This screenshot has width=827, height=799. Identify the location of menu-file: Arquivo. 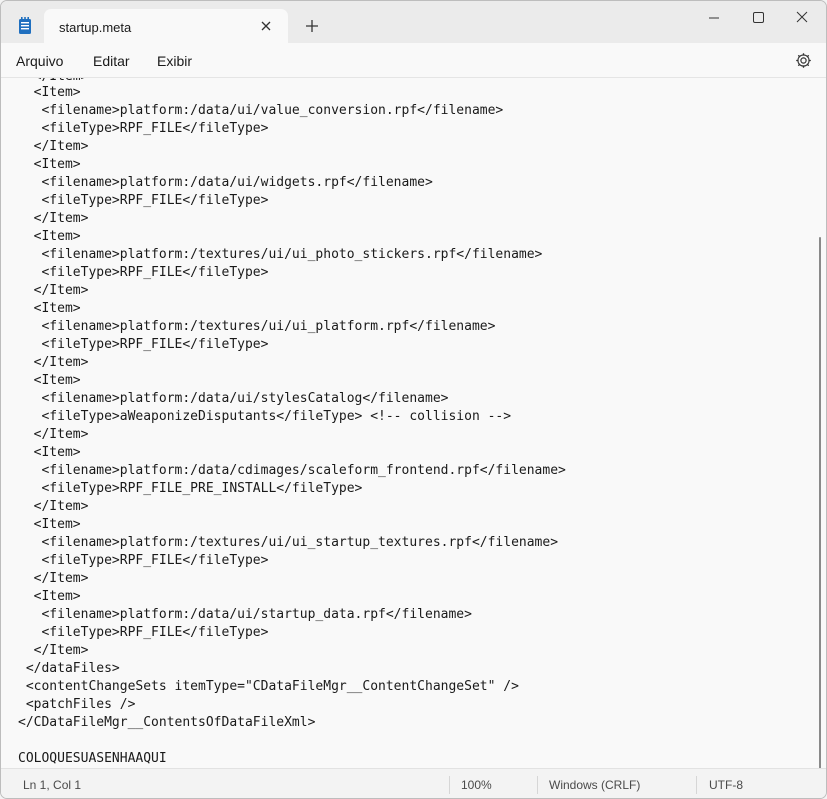
(39, 61).